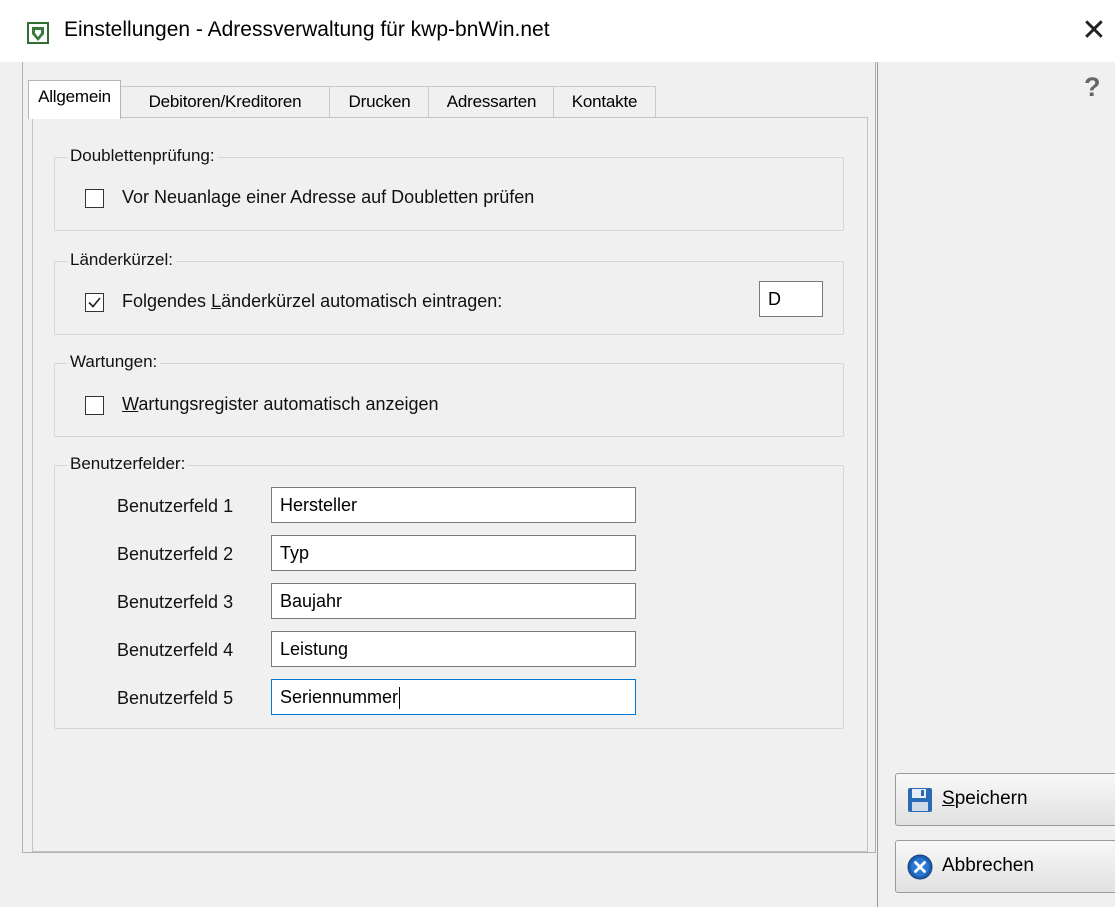 The image size is (1115, 907). What do you see at coordinates (362, 301) in the screenshot?
I see `laender-label-post: änderkürzel automatisch eintragen:` at bounding box center [362, 301].